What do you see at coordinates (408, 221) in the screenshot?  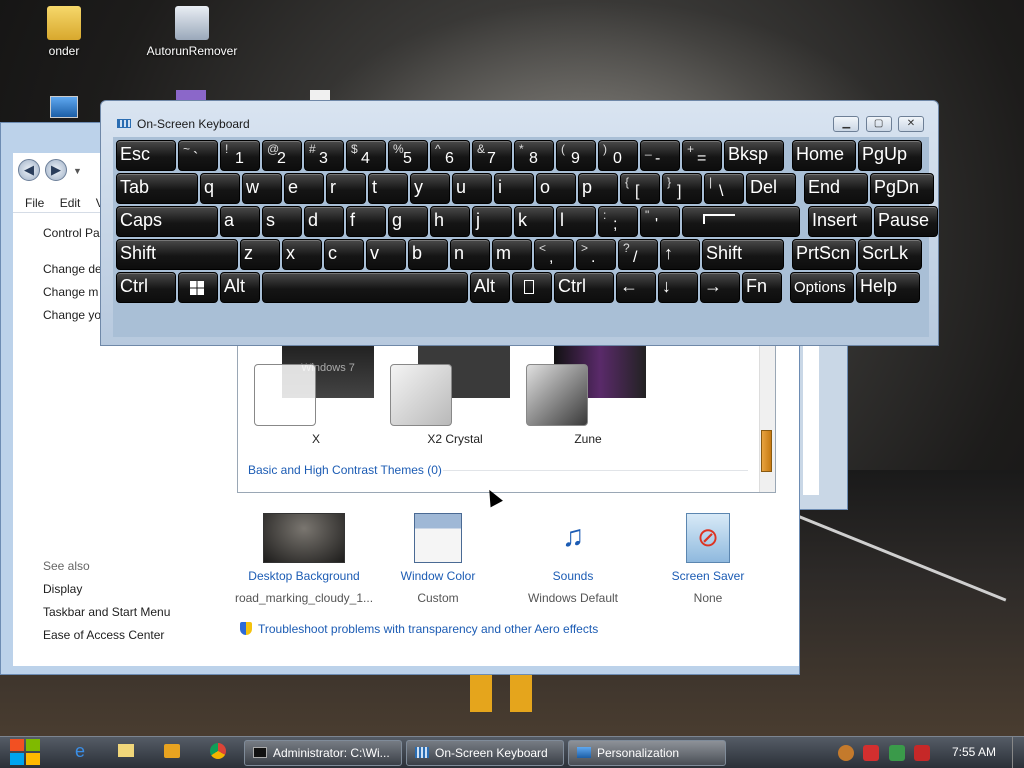 I see `key-g: g` at bounding box center [408, 221].